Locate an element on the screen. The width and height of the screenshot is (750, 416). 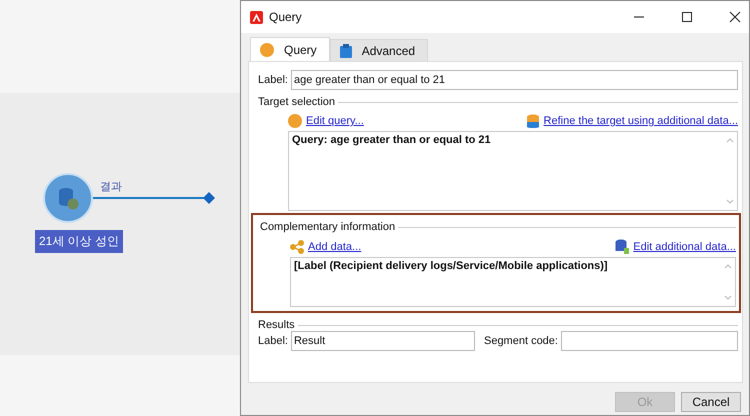
section-title: Complementary information is located at coordinates (328, 227).